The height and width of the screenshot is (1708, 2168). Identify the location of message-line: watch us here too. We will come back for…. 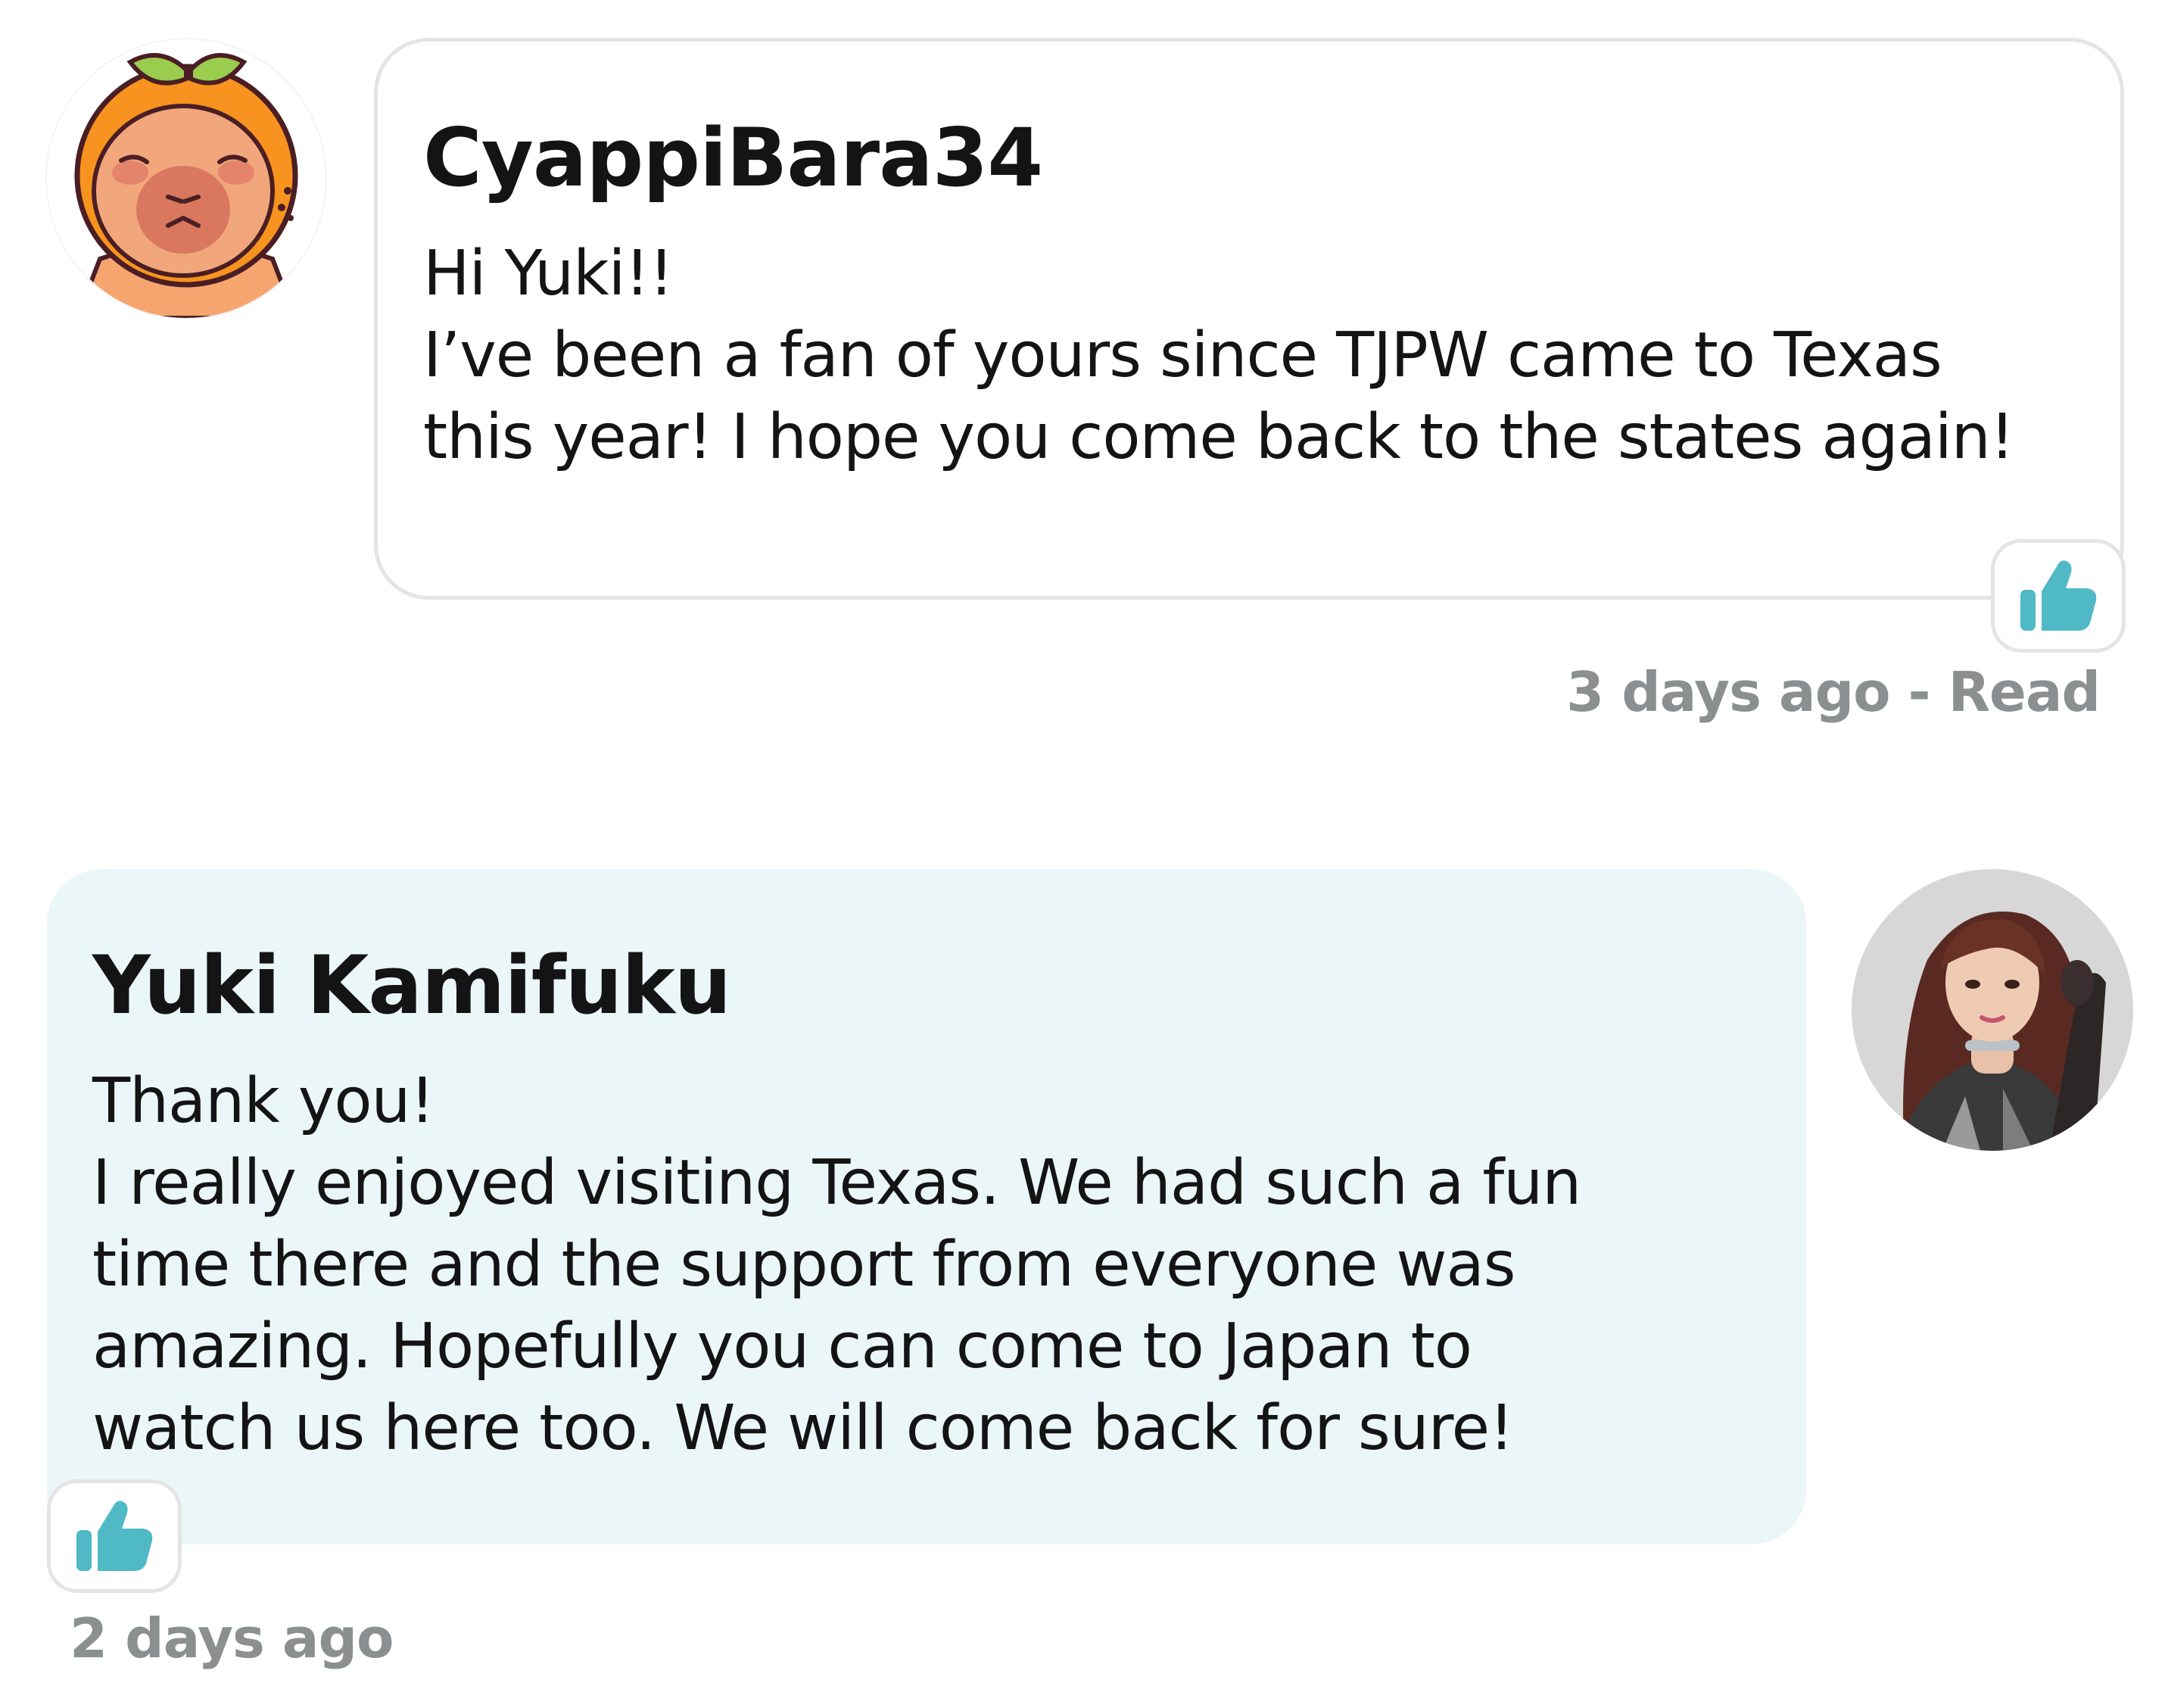
(803, 1428).